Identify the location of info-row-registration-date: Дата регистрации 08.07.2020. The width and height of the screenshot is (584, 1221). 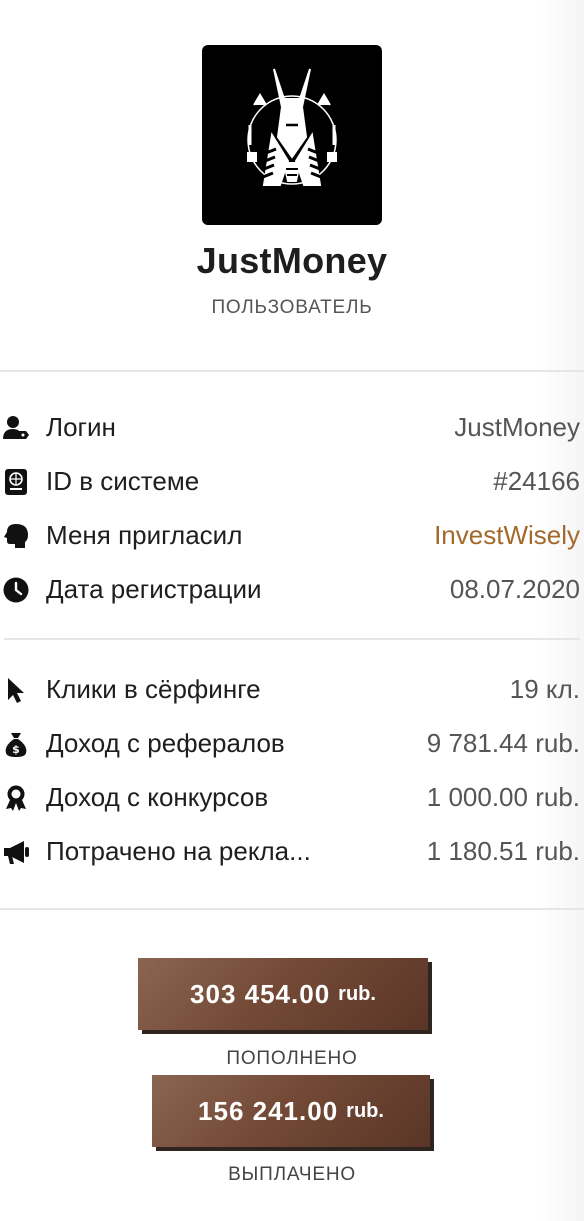
(292, 590).